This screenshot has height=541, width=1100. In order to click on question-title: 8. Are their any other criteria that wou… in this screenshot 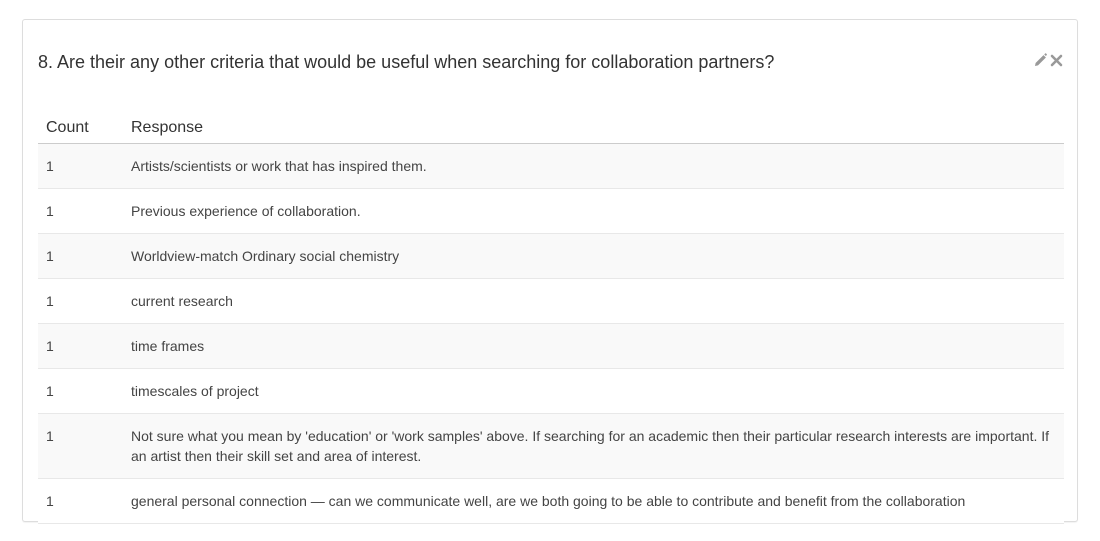, I will do `click(406, 62)`.